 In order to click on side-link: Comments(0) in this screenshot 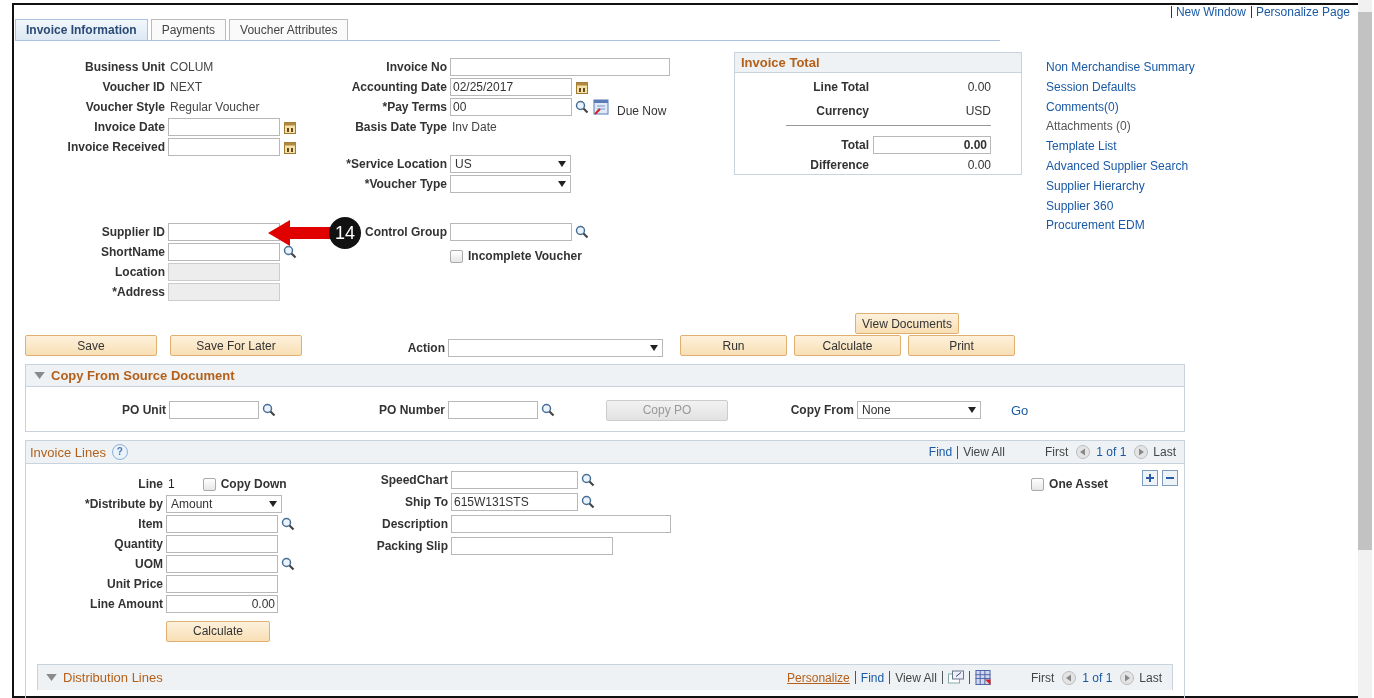, I will do `click(1082, 106)`.